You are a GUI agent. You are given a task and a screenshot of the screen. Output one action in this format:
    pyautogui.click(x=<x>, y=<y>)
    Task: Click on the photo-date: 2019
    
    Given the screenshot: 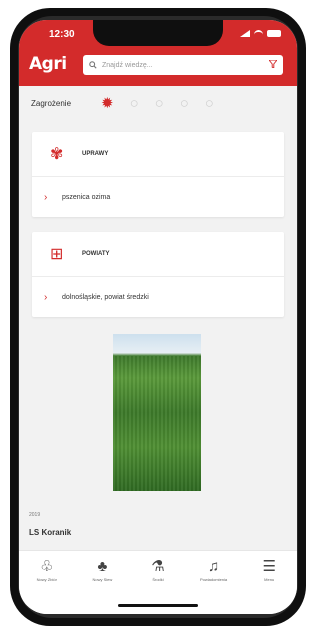 What is the action you would take?
    pyautogui.click(x=35, y=515)
    